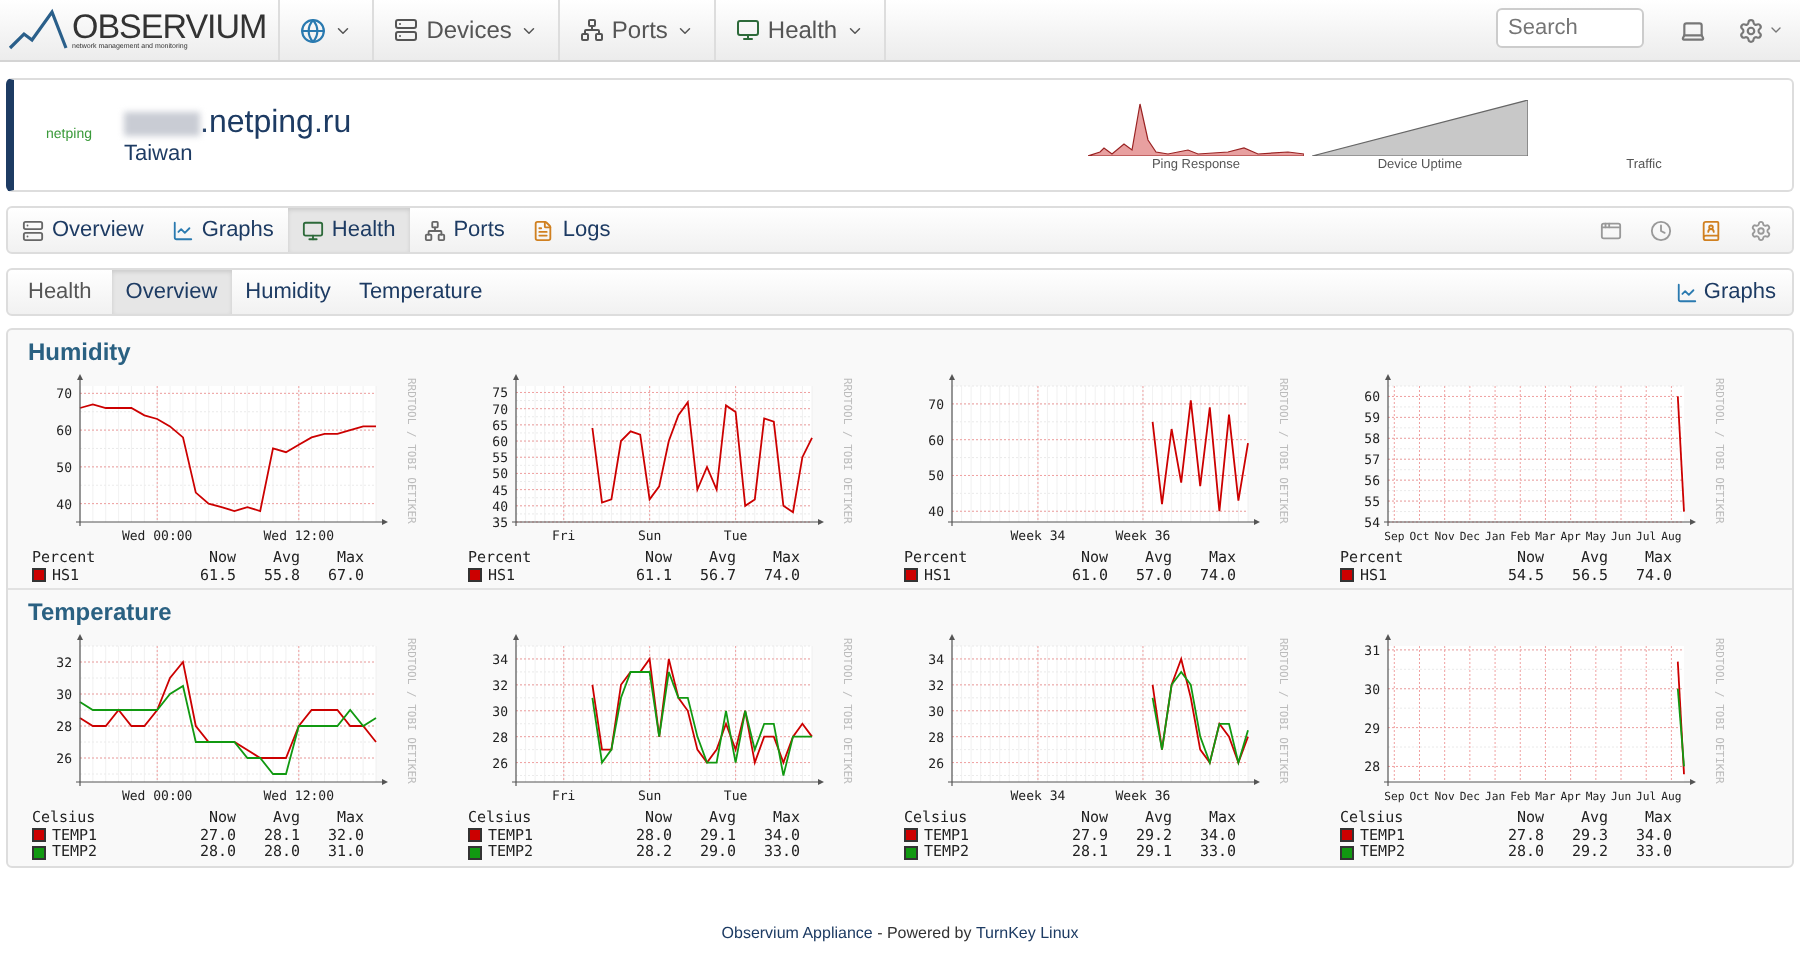 The image size is (1800, 954). I want to click on settings-icon, so click(1761, 230).